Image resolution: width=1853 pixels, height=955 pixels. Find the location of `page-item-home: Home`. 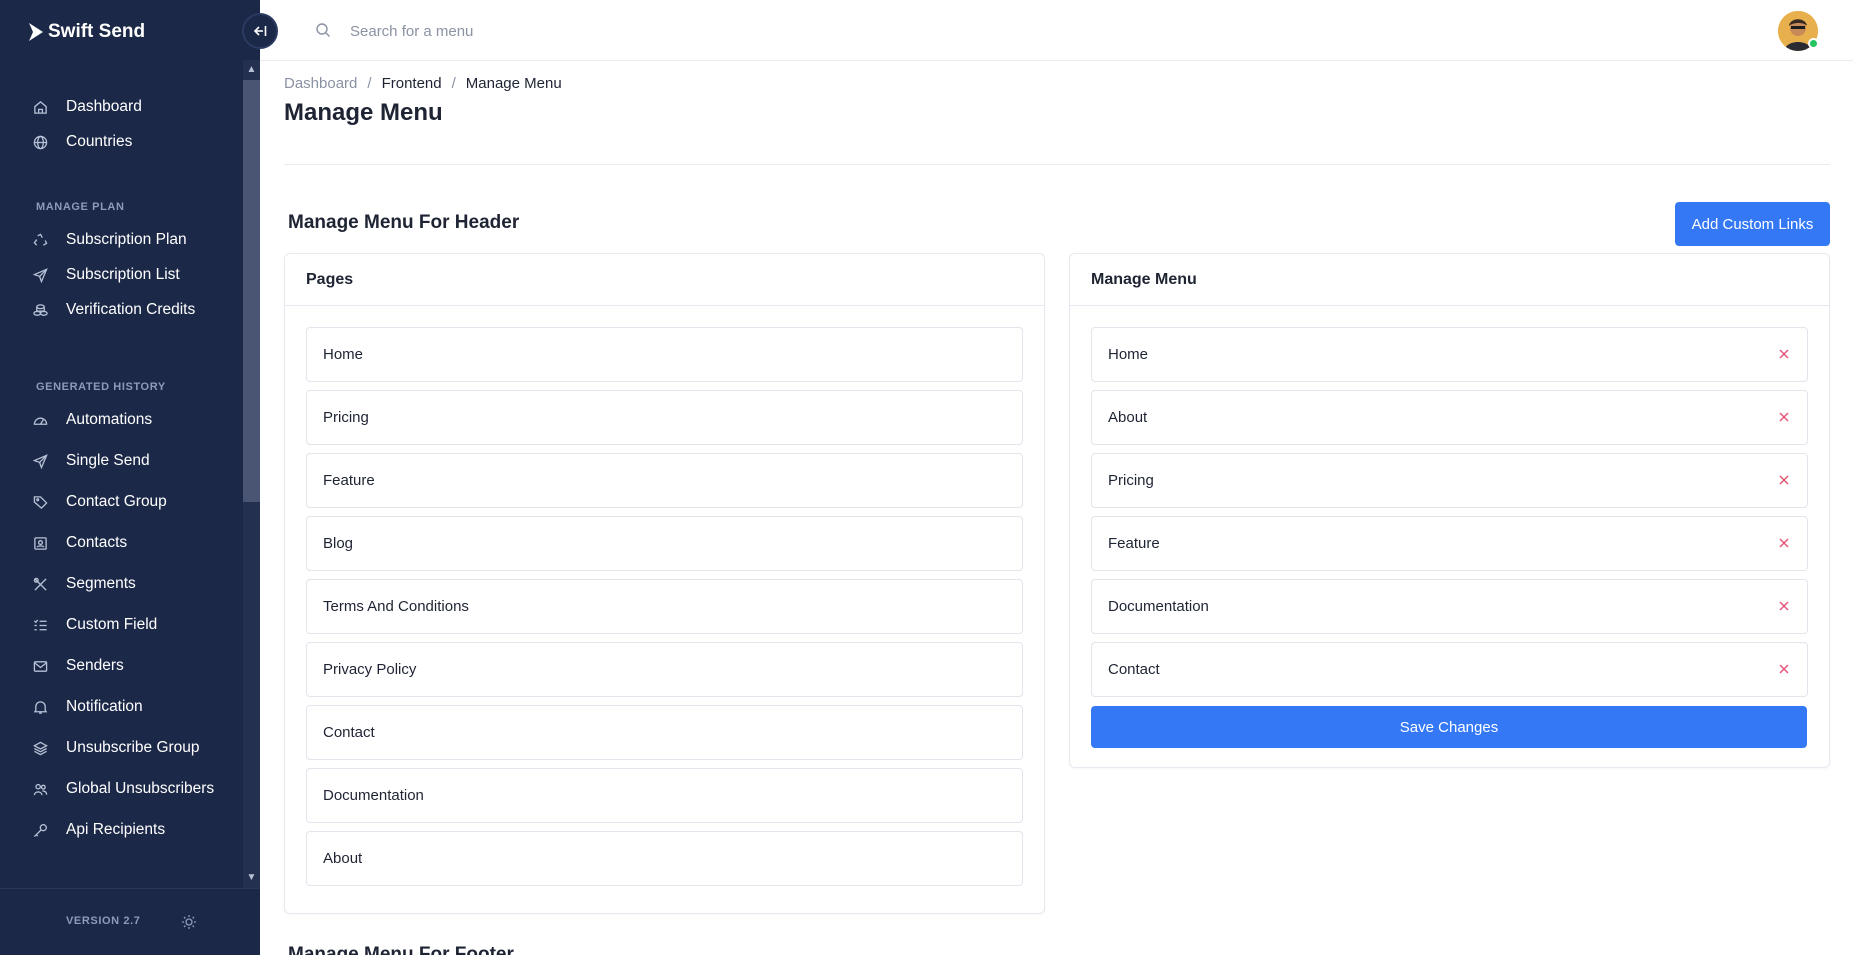

page-item-home: Home is located at coordinates (664, 354).